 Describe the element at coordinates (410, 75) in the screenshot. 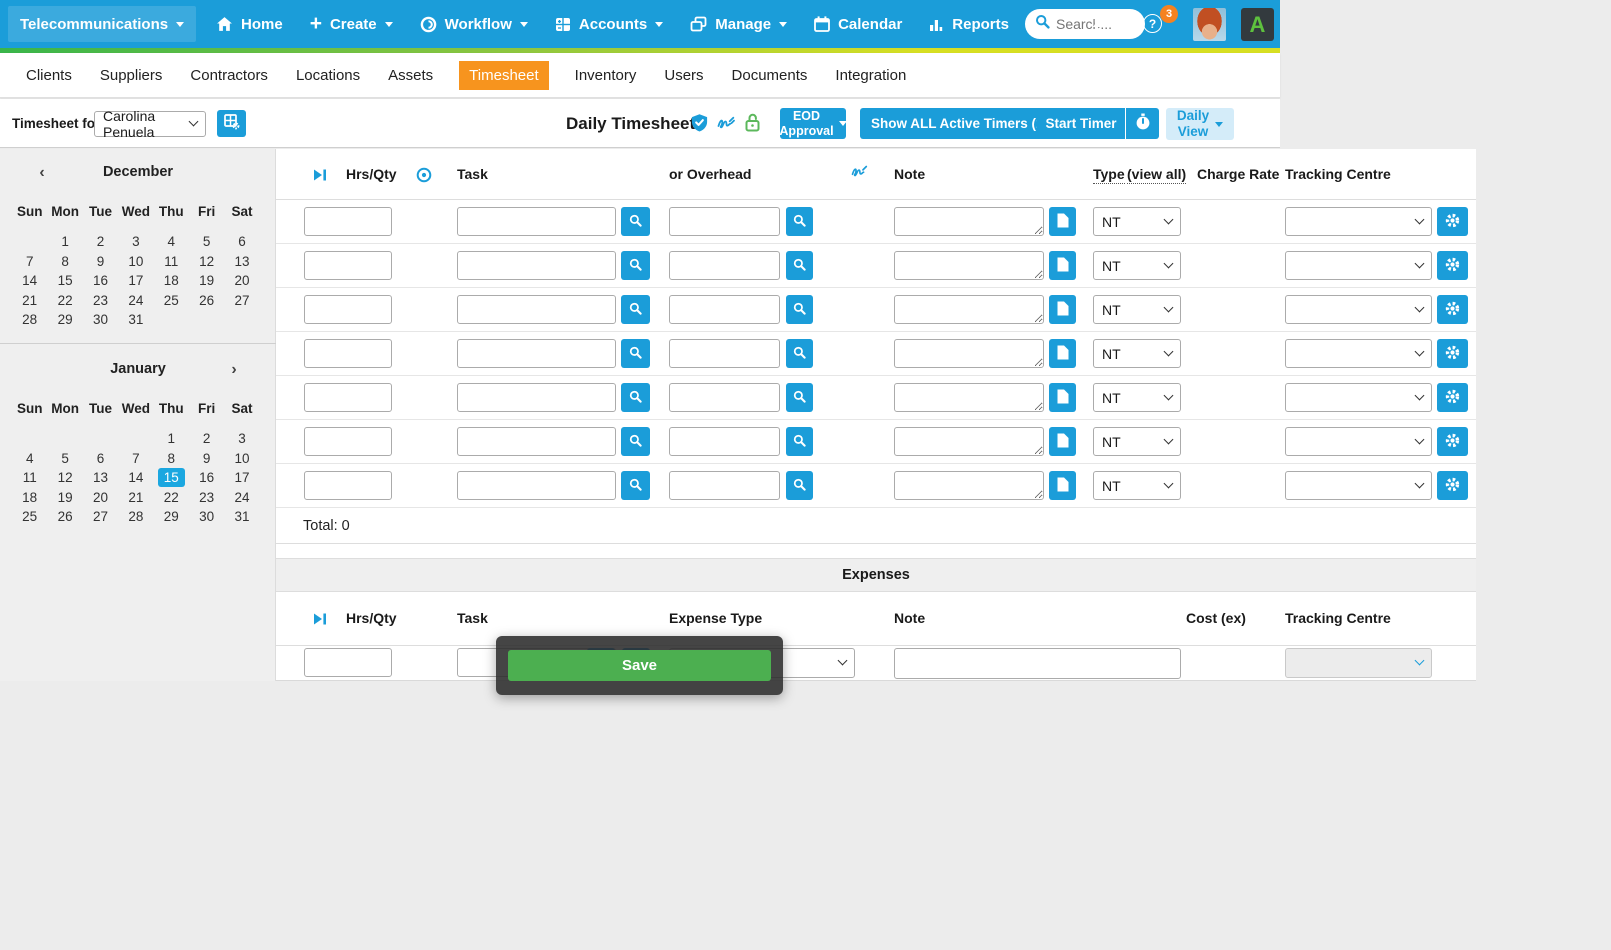

I see `tab-assets: Assets` at that location.